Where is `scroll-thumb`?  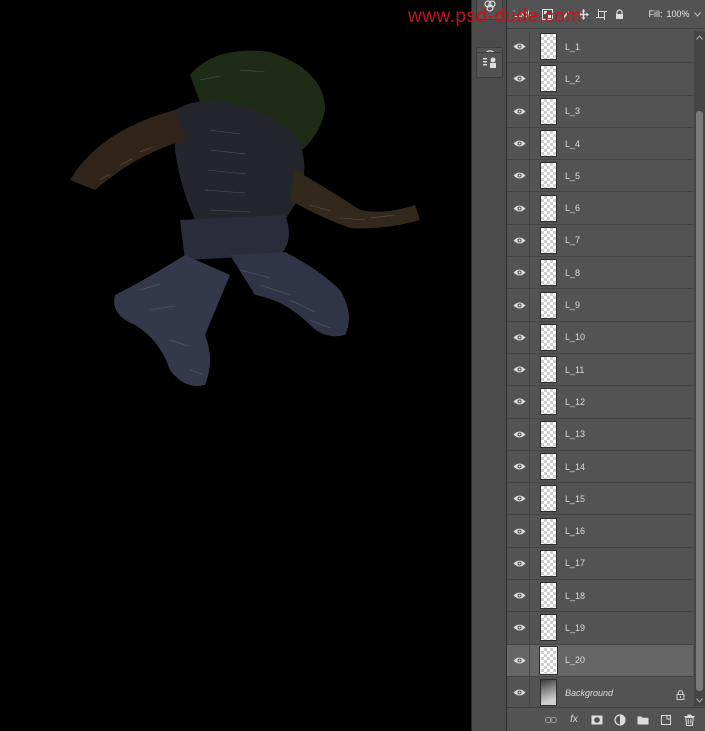 scroll-thumb is located at coordinates (699, 401).